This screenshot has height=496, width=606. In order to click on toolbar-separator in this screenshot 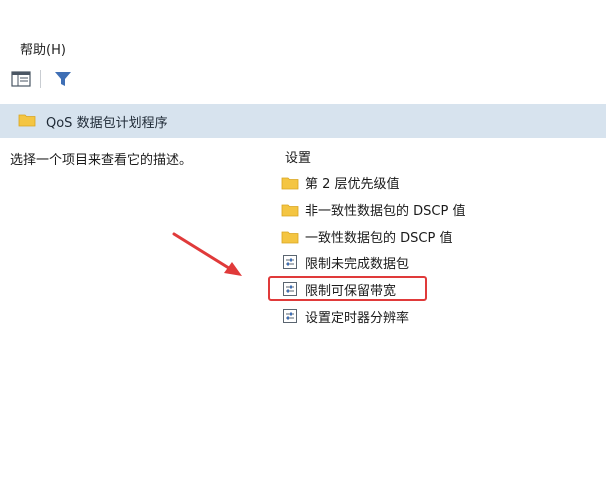, I will do `click(40, 79)`.